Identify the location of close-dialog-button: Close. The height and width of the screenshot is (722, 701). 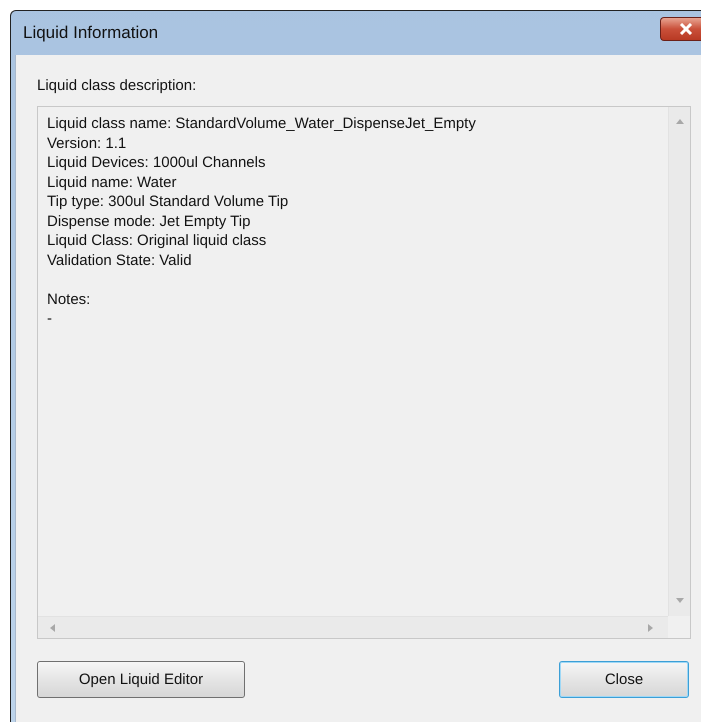
(624, 679).